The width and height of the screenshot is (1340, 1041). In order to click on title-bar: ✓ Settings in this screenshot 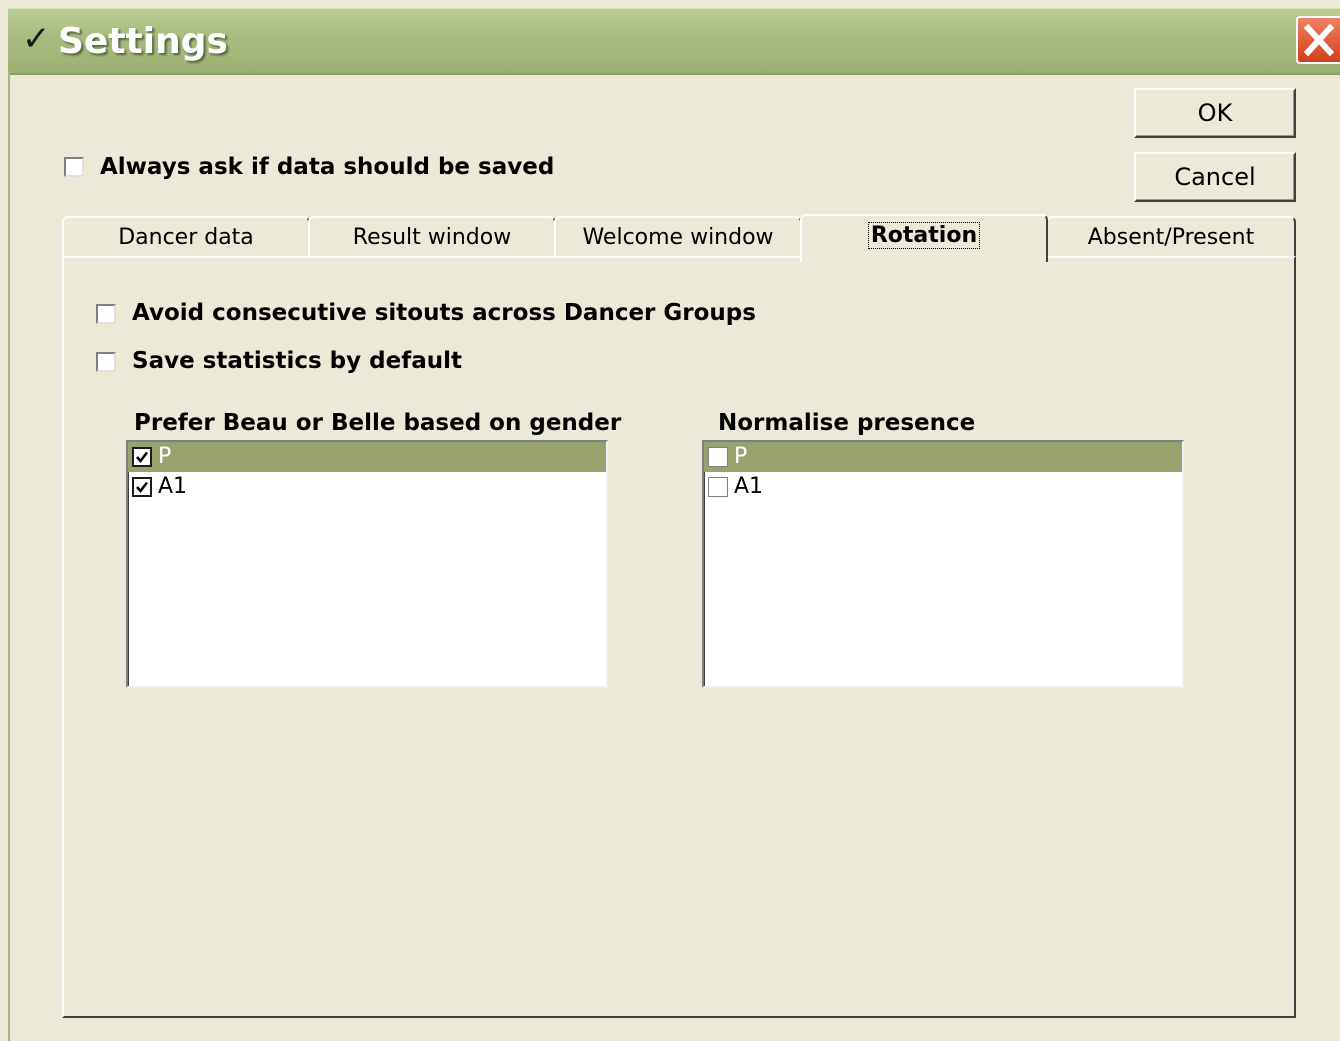, I will do `click(674, 41)`.